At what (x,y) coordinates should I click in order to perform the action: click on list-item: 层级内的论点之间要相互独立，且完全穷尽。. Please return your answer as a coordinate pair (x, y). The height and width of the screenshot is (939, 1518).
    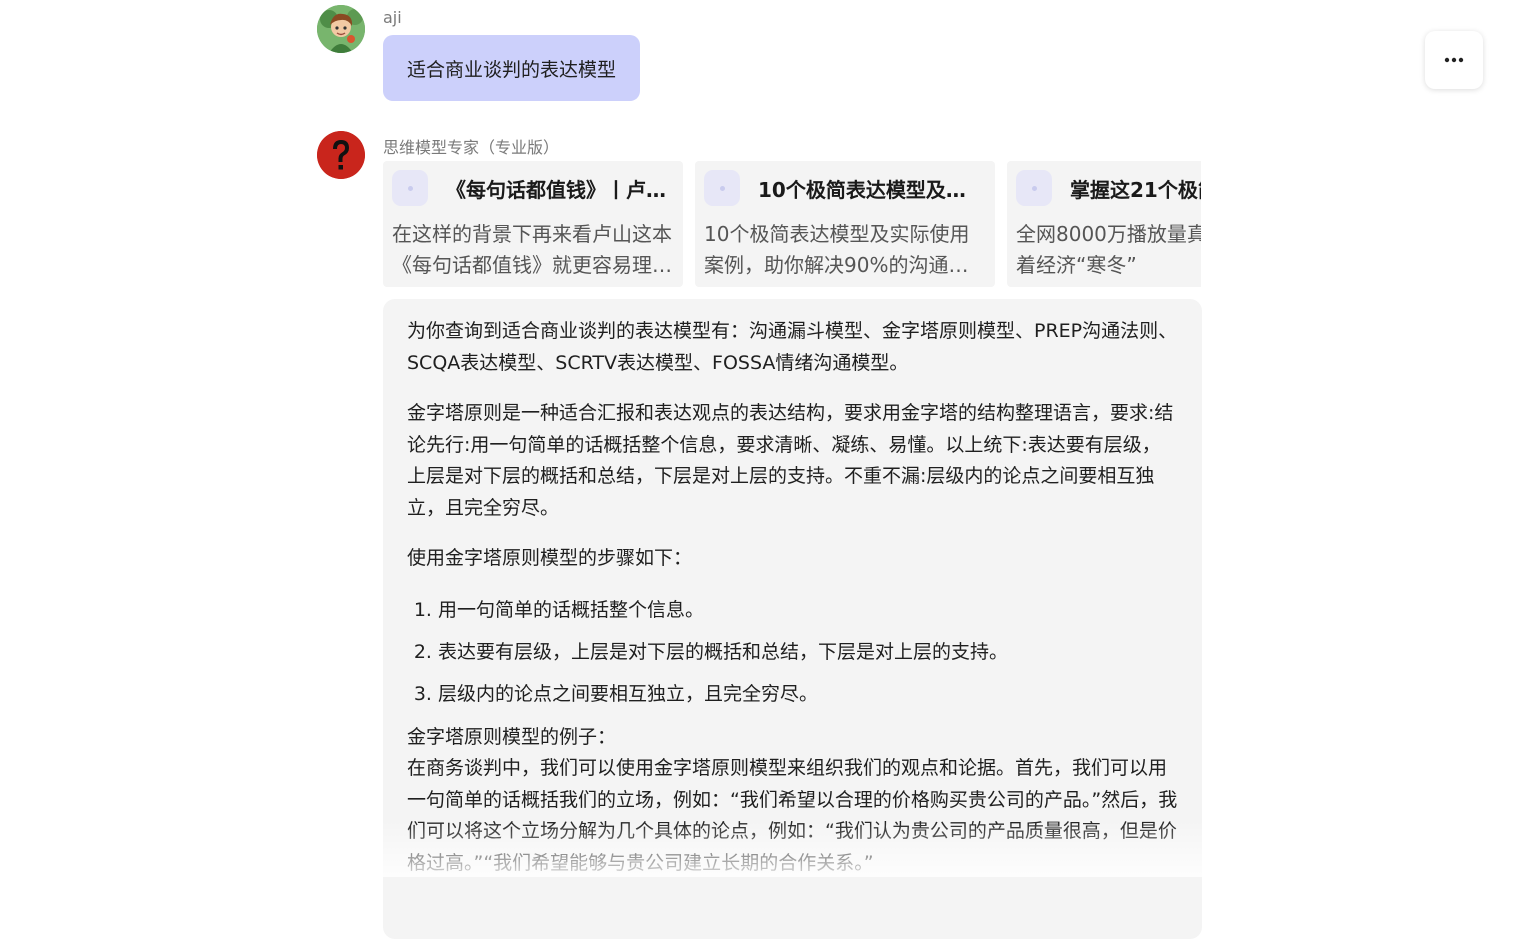
    Looking at the image, I should click on (808, 694).